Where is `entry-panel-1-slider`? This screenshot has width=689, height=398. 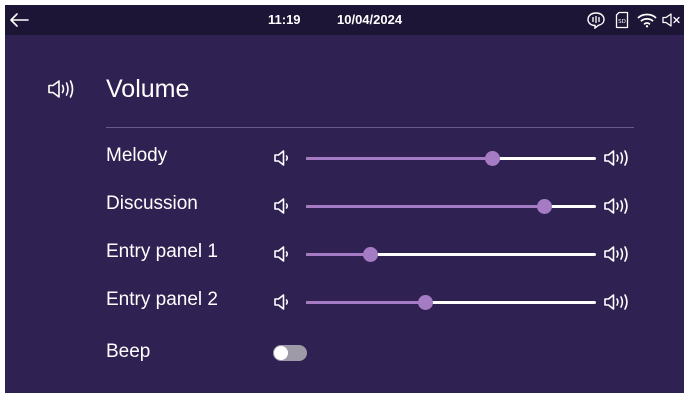
entry-panel-1-slider is located at coordinates (451, 254).